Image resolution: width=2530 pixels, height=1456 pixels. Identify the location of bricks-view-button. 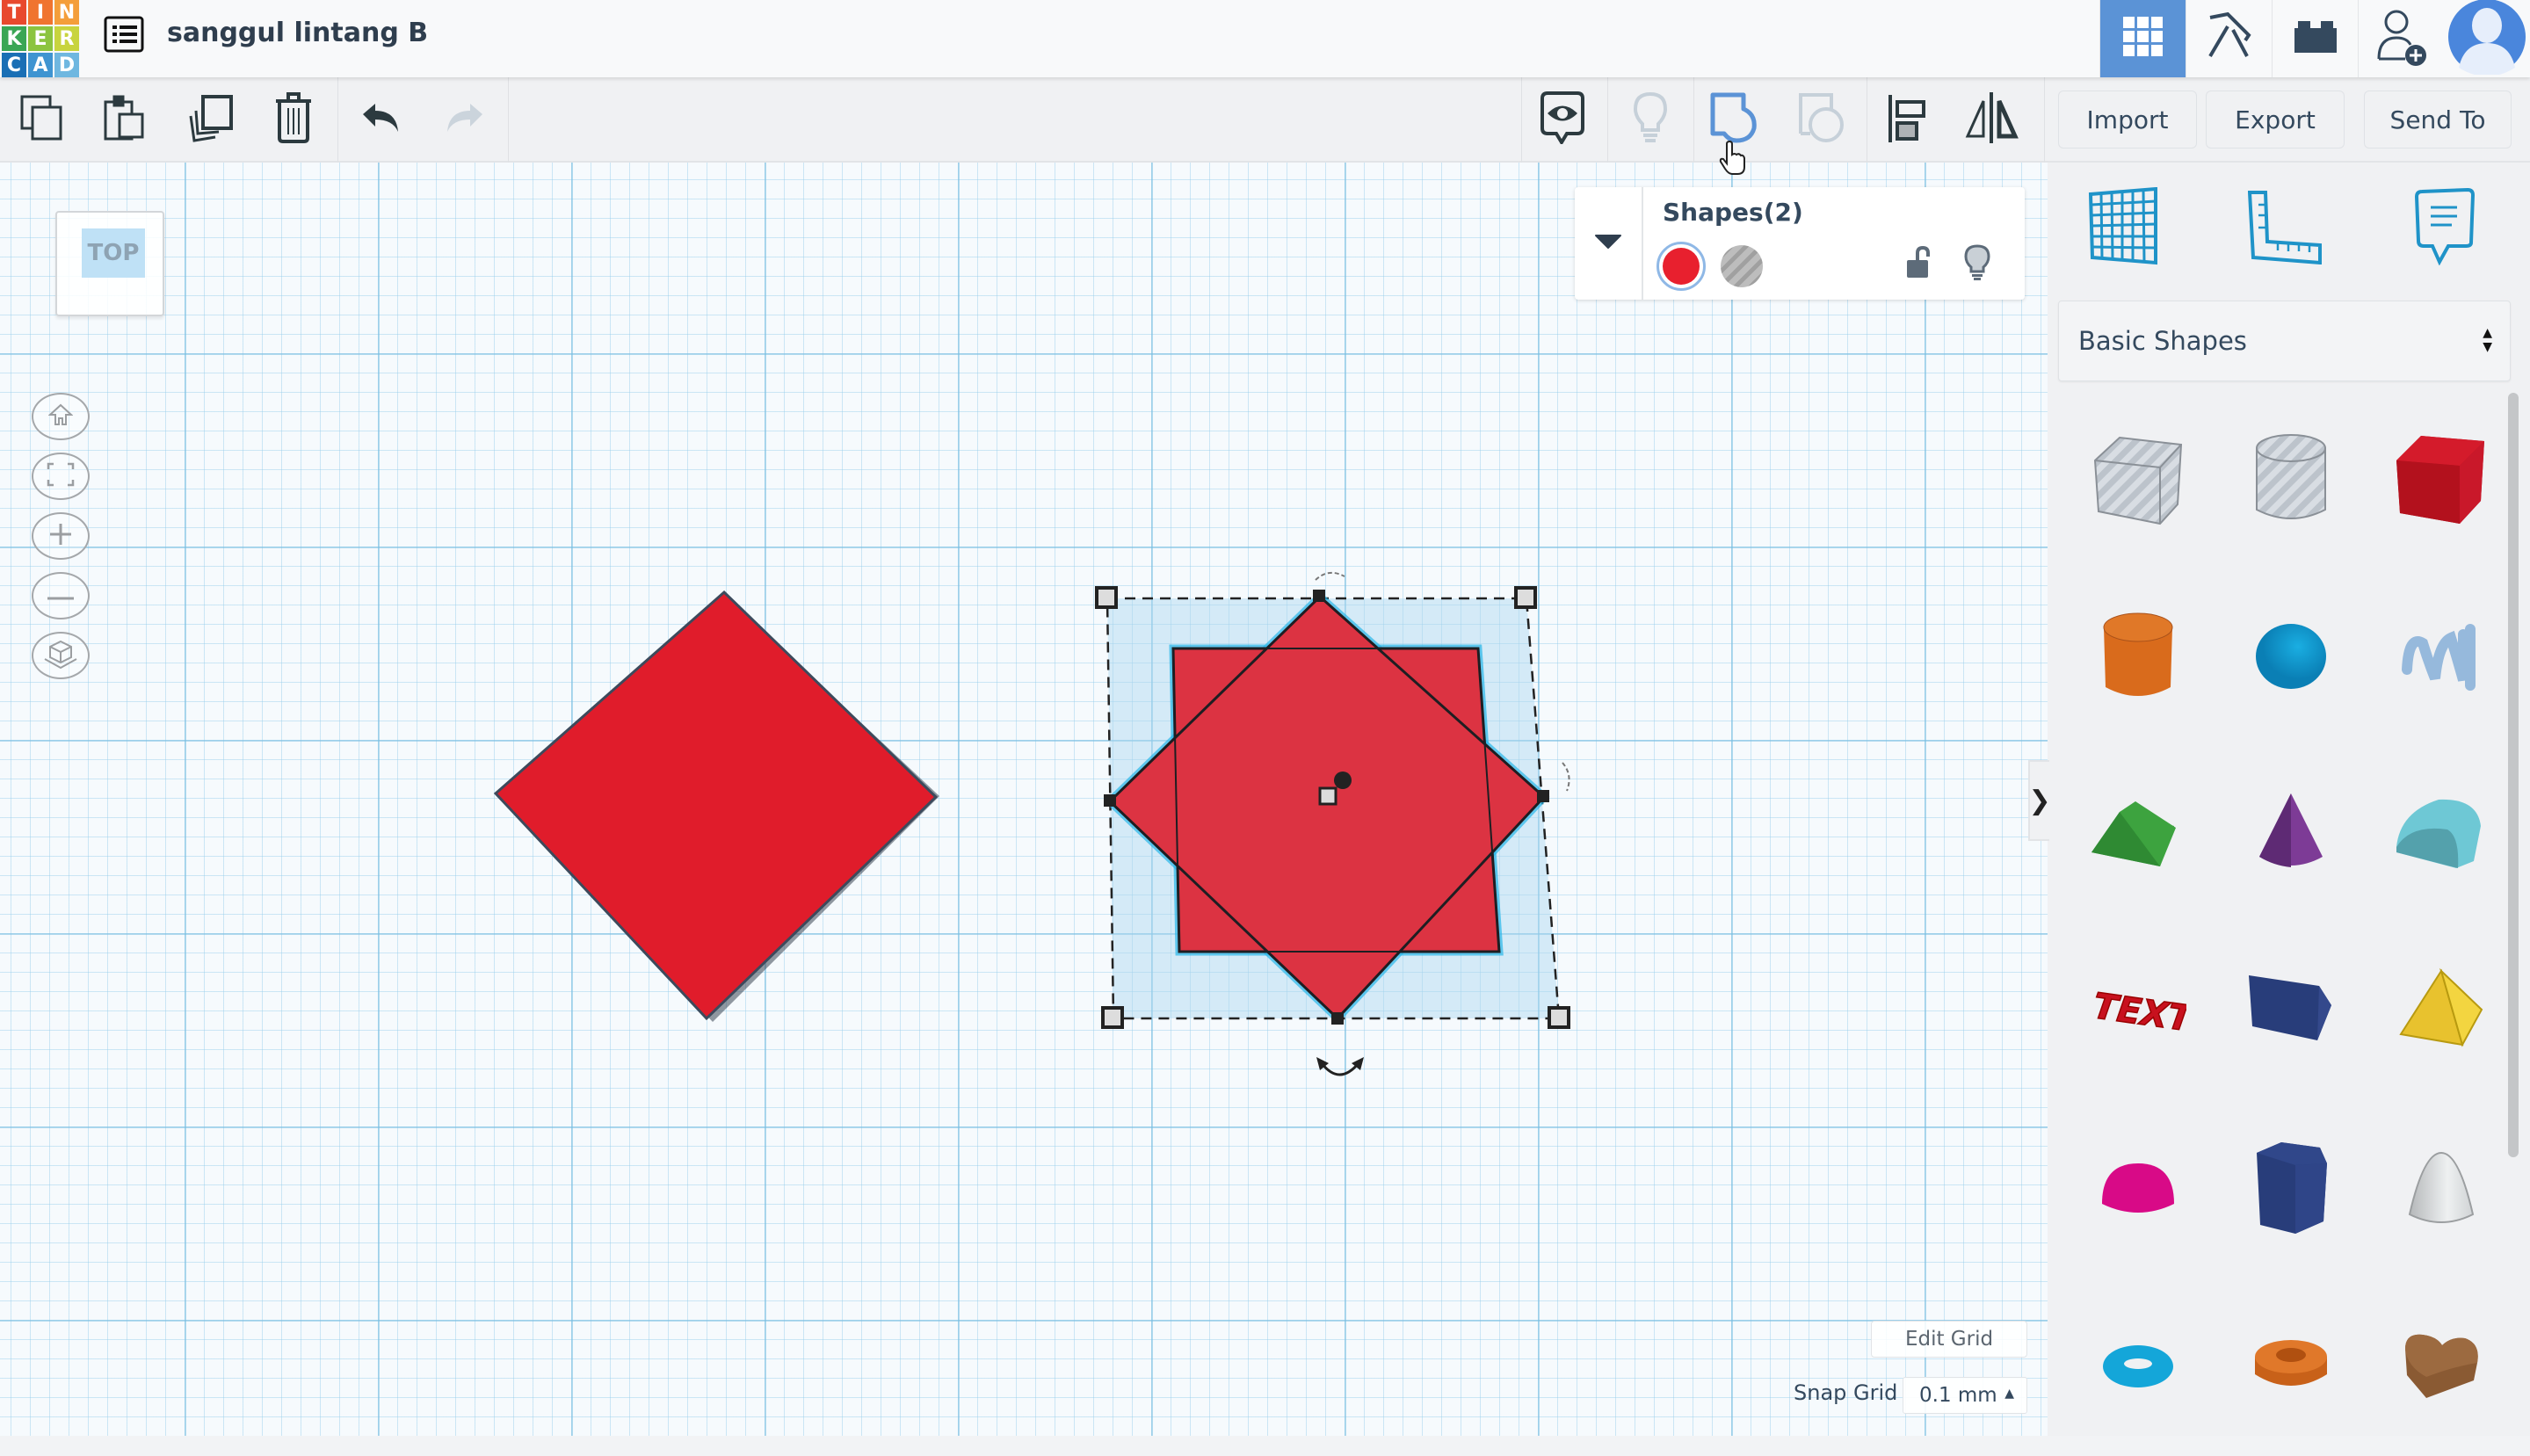
(2315, 38).